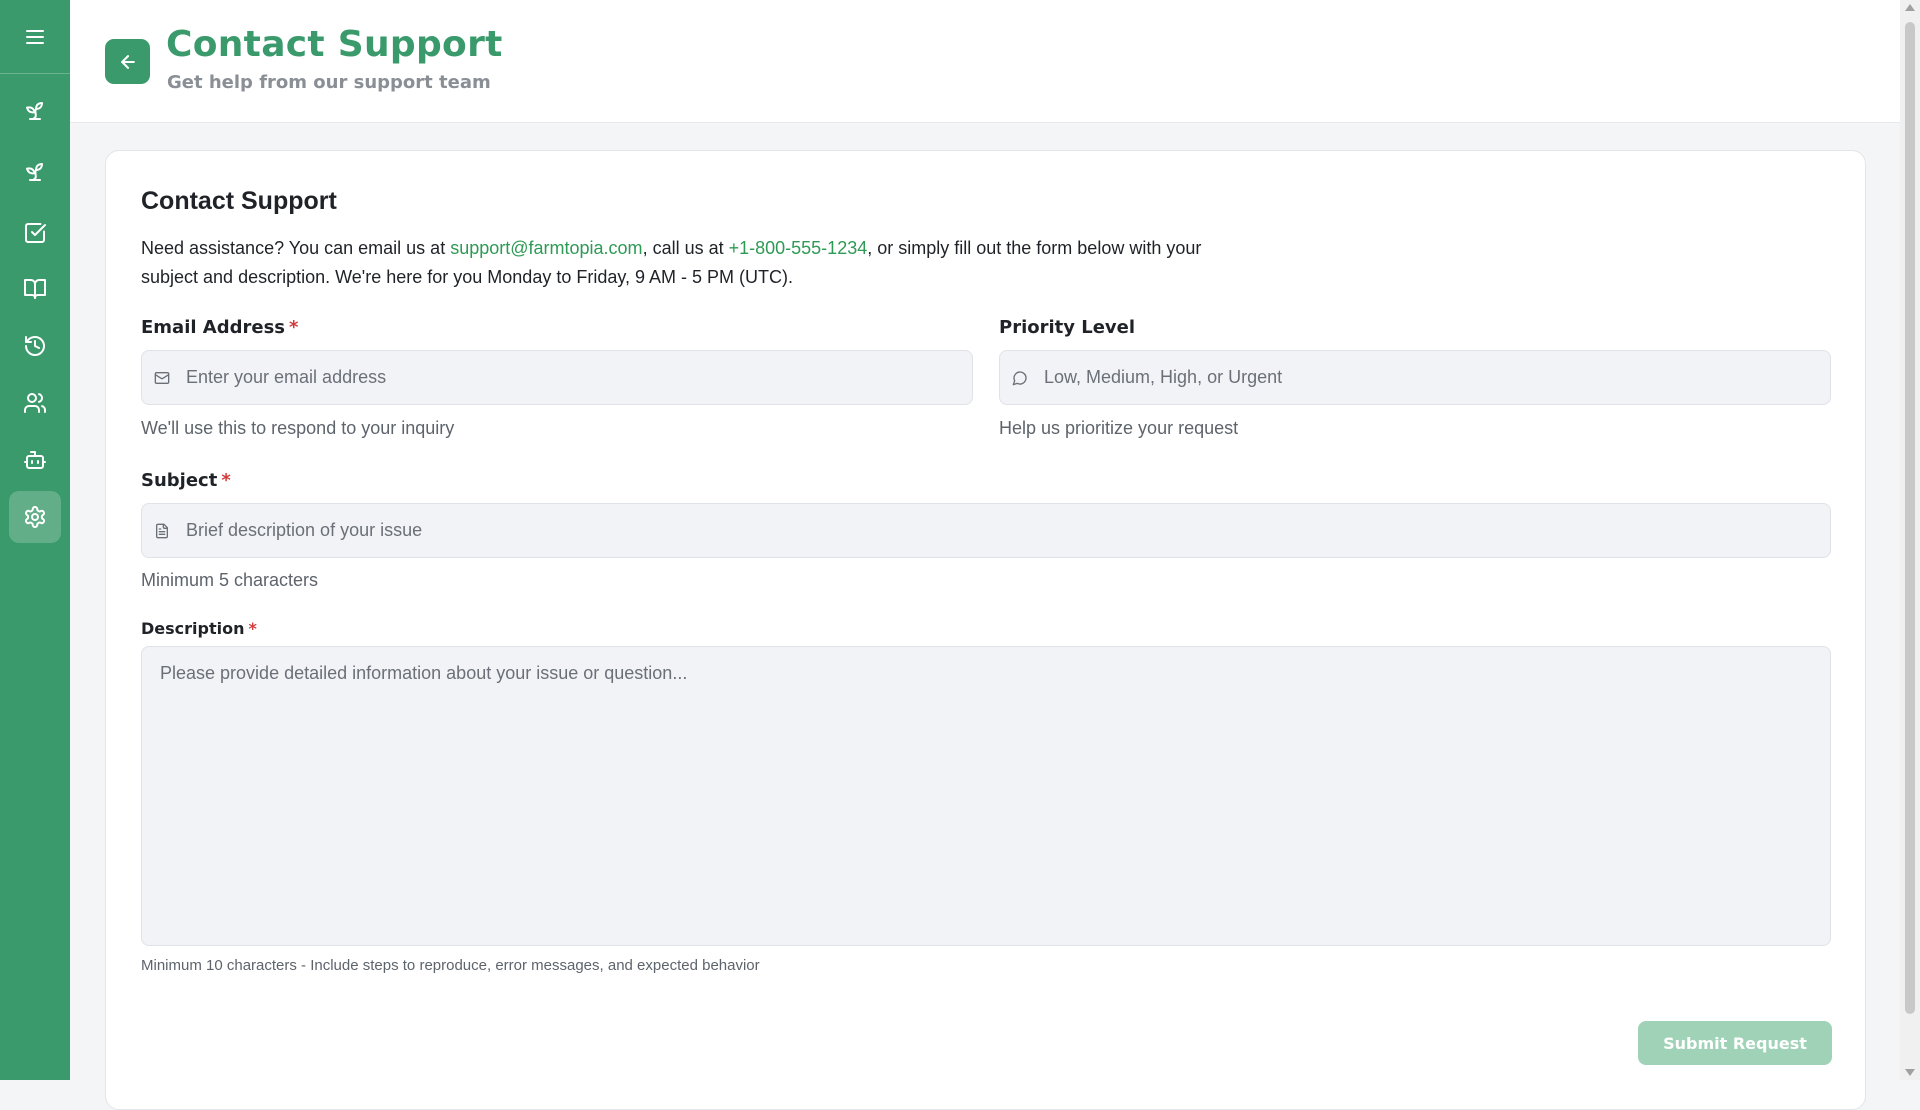  Describe the element at coordinates (546, 248) in the screenshot. I see `support-email-link: support@farmtopia.com` at that location.